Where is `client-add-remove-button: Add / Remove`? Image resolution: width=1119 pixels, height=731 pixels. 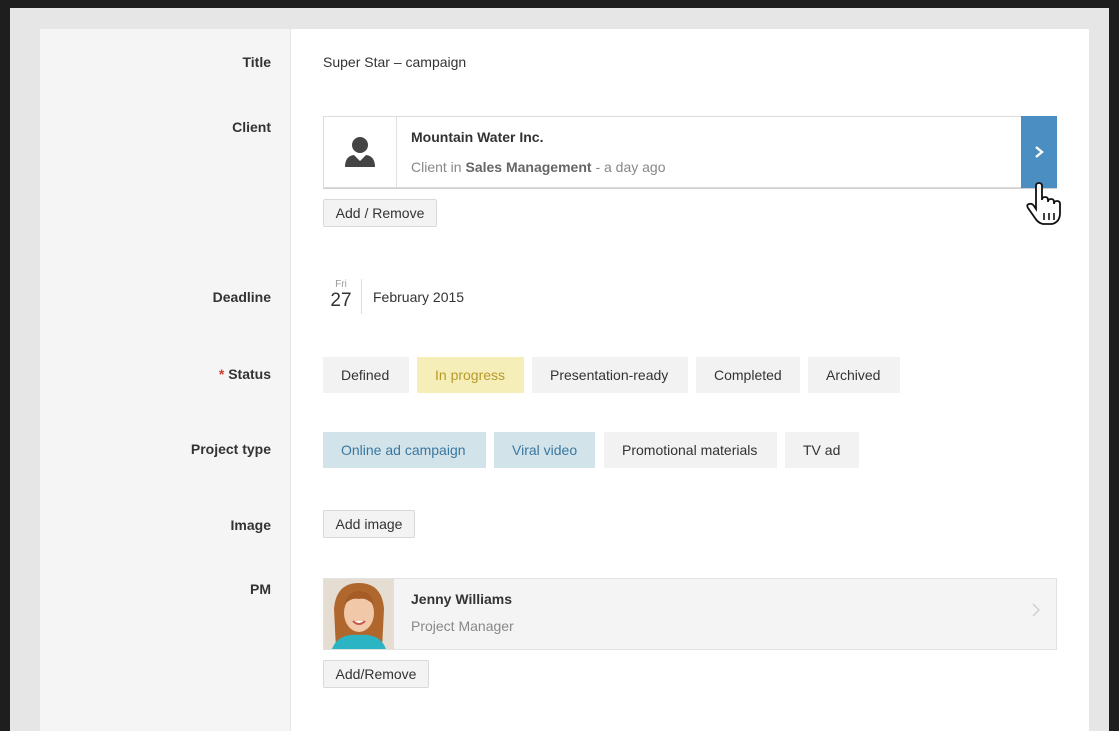
client-add-remove-button: Add / Remove is located at coordinates (380, 213).